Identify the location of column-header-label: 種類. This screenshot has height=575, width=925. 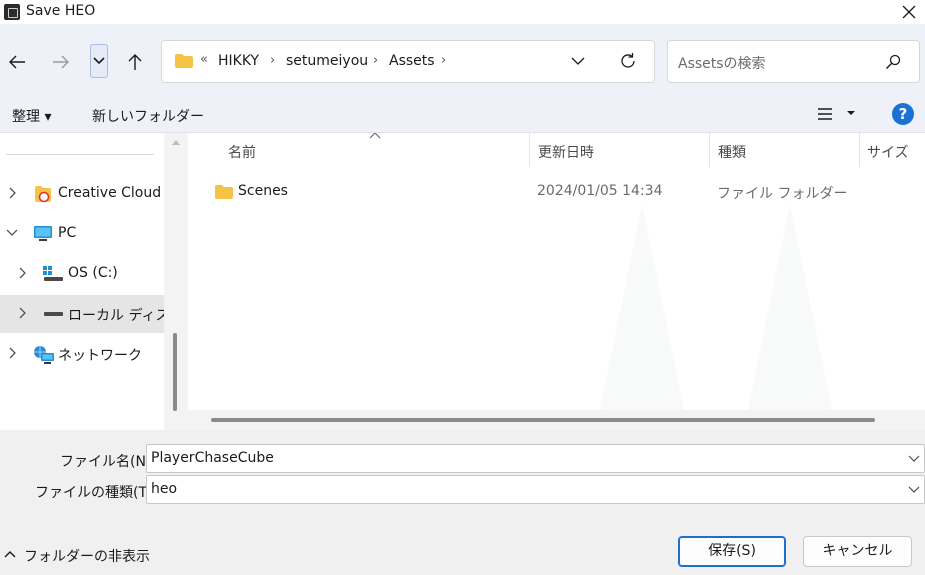
(732, 153).